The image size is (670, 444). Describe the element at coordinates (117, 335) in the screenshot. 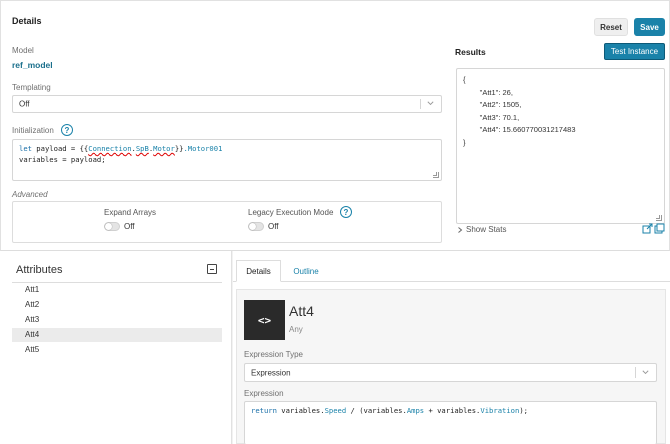

I see `attribute-list-item-selected: Att4` at that location.